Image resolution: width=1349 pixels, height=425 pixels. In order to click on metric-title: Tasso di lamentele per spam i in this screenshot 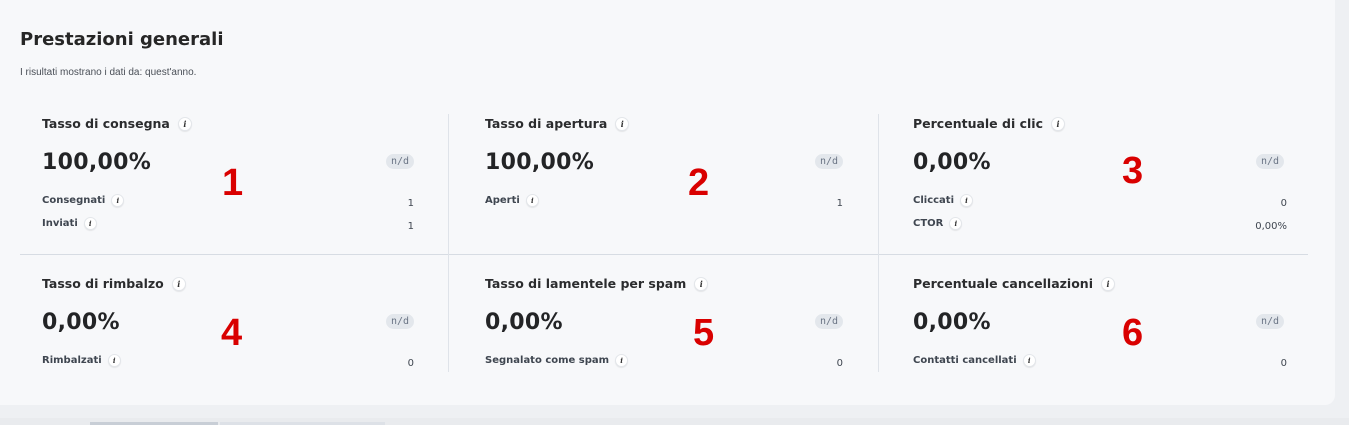, I will do `click(597, 283)`.